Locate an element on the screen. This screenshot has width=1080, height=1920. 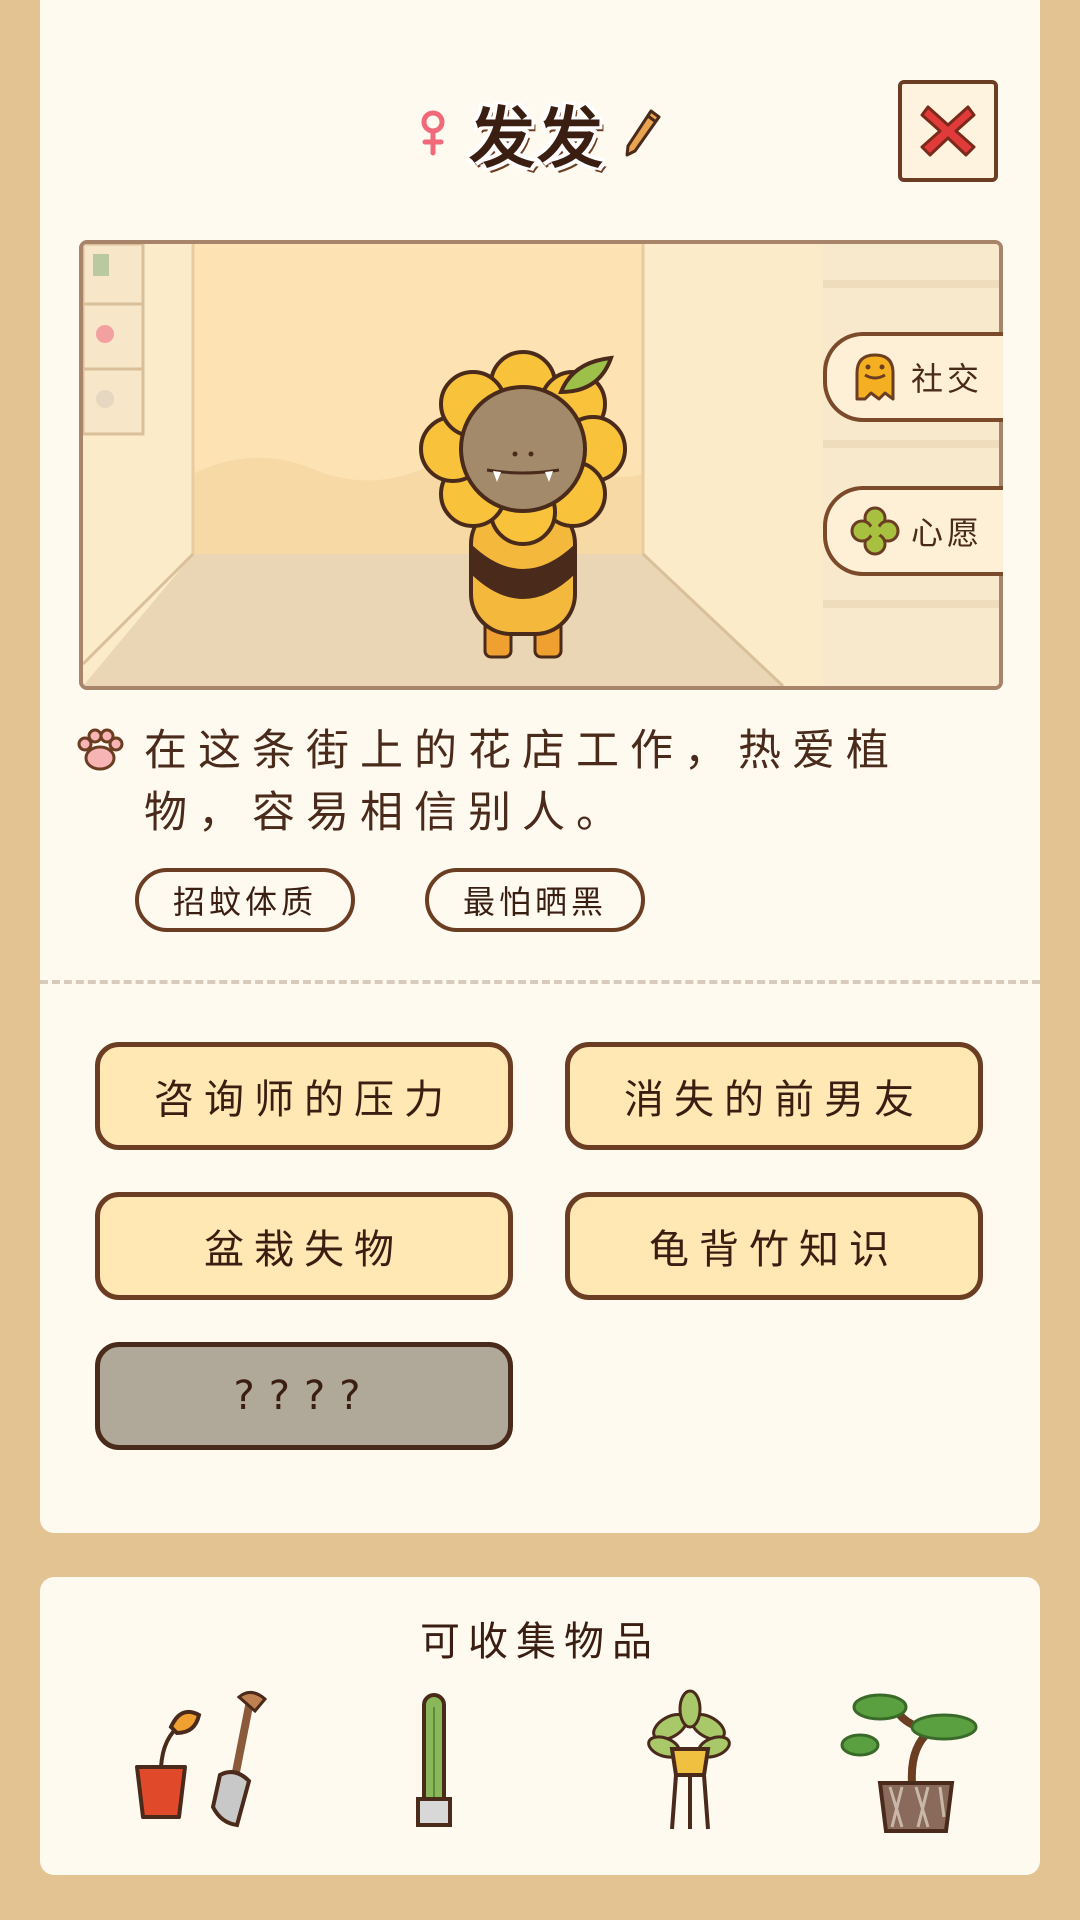
character-description: 在这条街上的花店工作，热爱植物，容易相信别人。 is located at coordinates (541, 782).